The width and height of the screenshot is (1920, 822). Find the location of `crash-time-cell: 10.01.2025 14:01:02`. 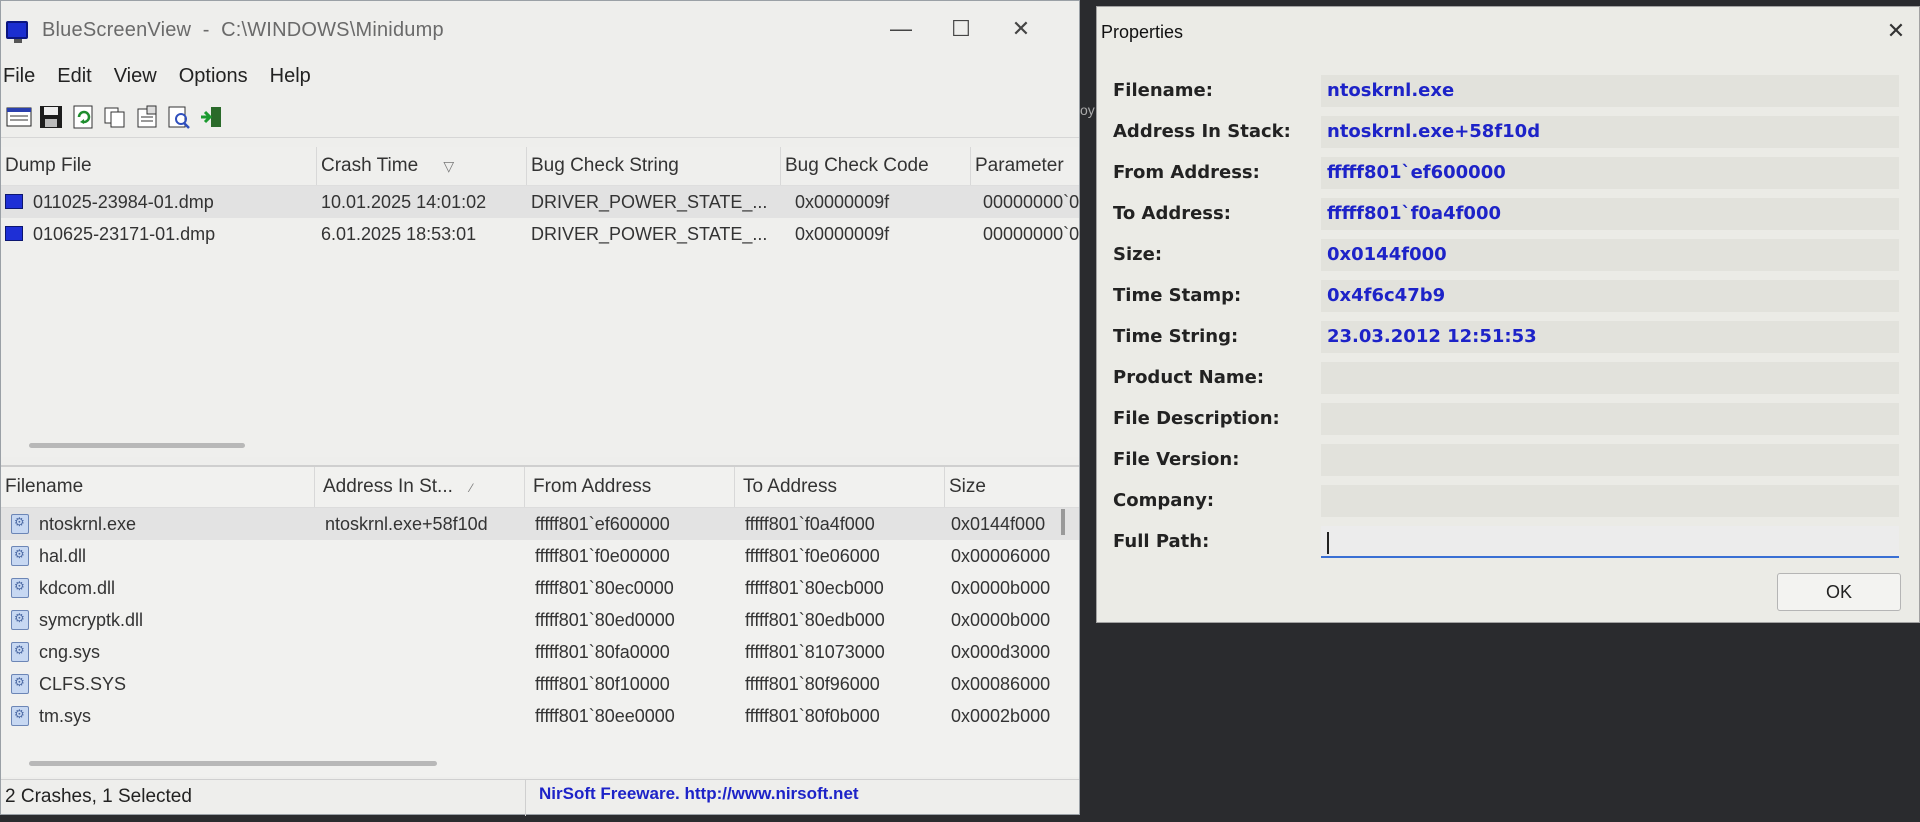

crash-time-cell: 10.01.2025 14:01:02 is located at coordinates (404, 202).